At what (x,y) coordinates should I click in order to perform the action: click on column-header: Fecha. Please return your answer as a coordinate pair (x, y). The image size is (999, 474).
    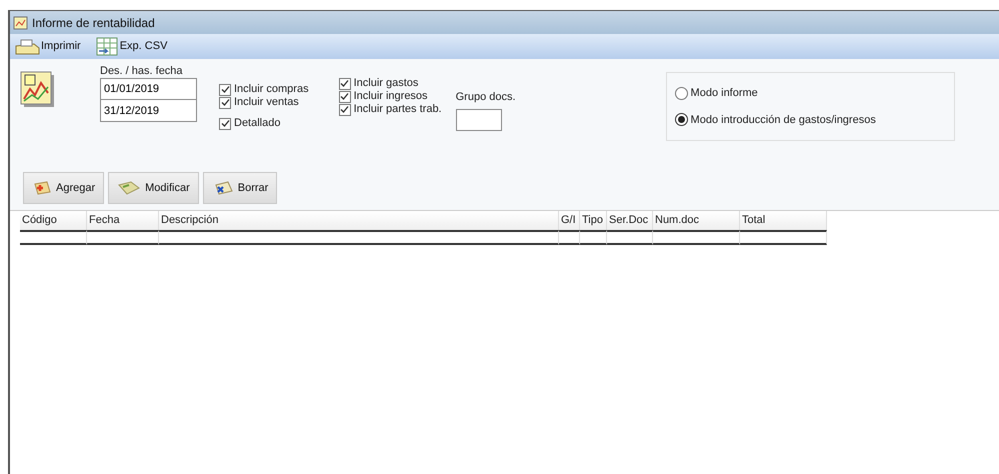
    Looking at the image, I should click on (123, 220).